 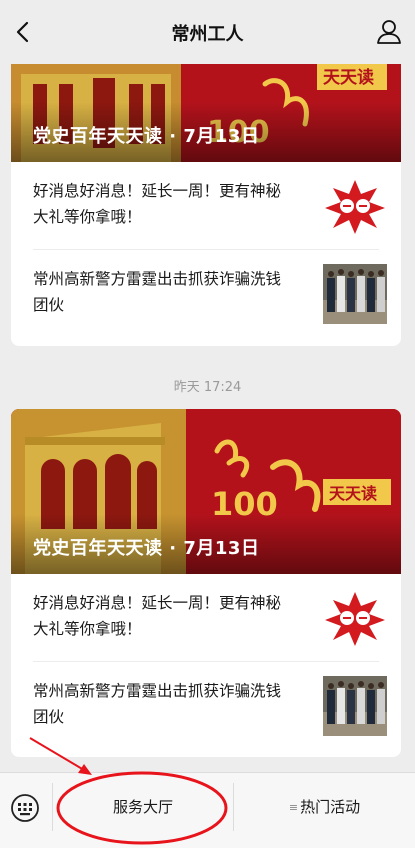 I want to click on top-bar: 常州工人, so click(x=207, y=32).